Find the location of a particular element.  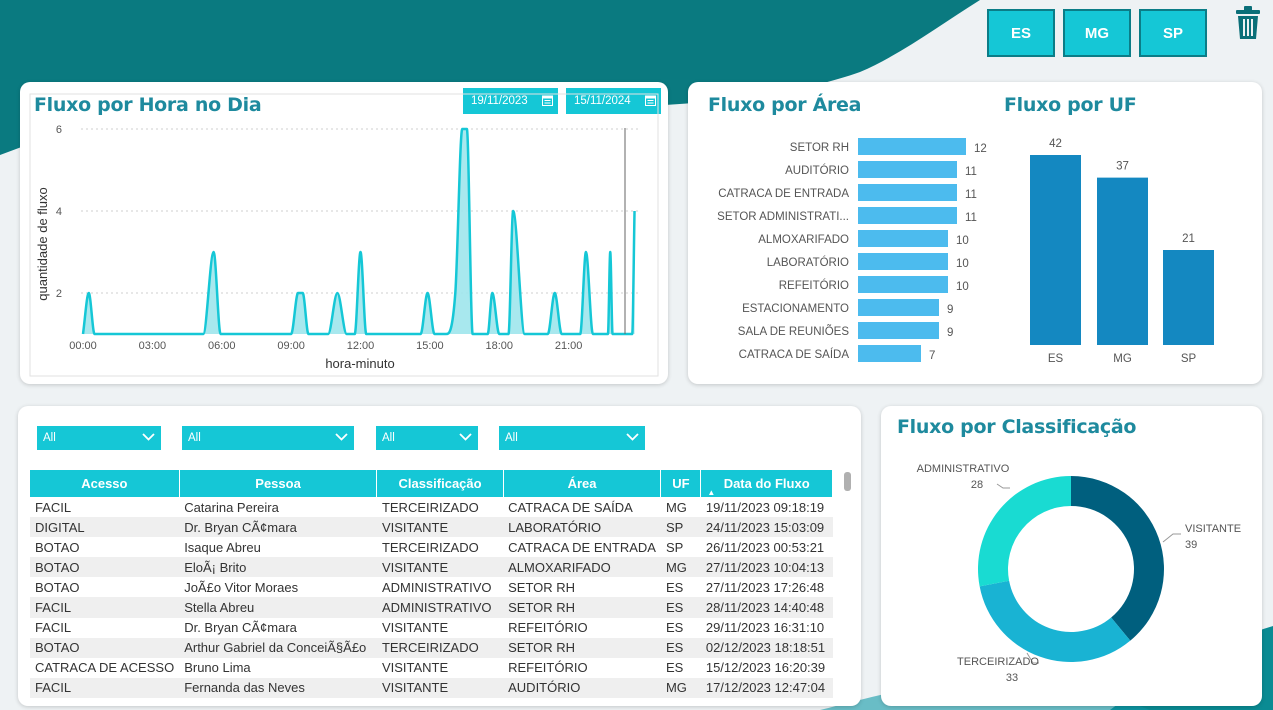

column-header-uf: UF is located at coordinates (681, 483).